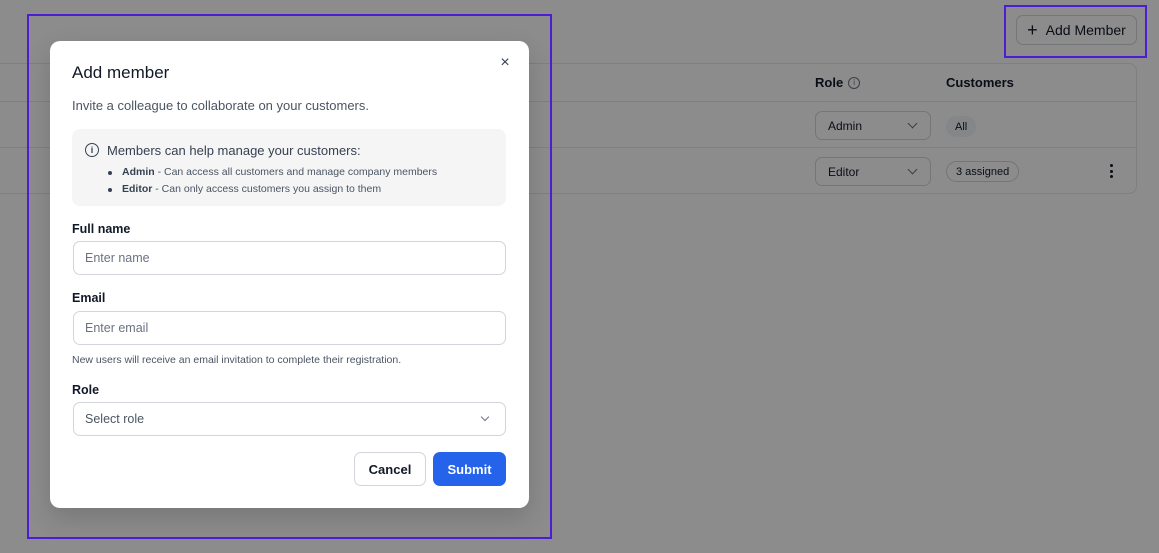  I want to click on role-select: Select role, so click(289, 419).